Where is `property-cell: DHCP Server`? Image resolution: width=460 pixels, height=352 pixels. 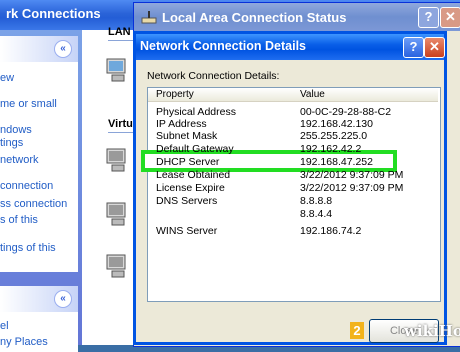
property-cell: DHCP Server is located at coordinates (188, 162).